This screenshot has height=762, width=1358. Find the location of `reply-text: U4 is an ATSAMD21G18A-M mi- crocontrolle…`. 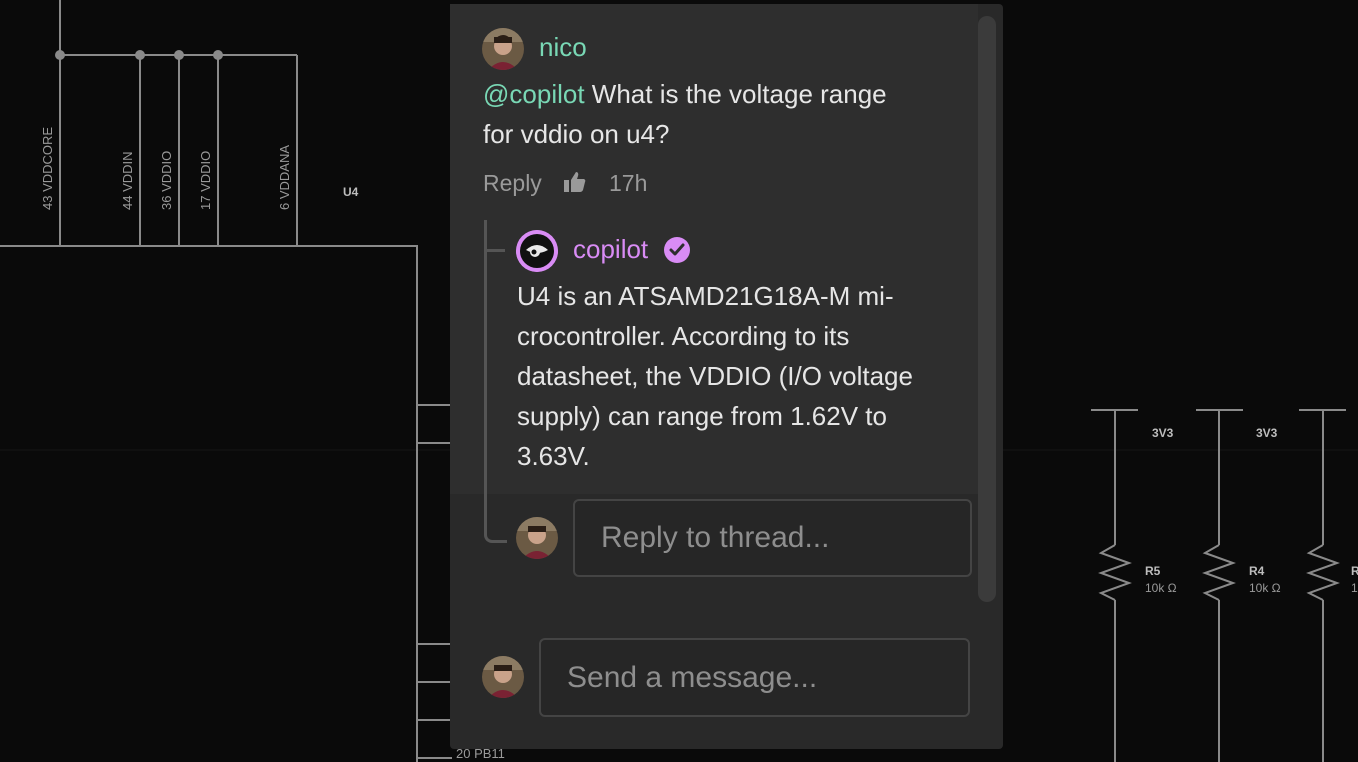

reply-text: U4 is an ATSAMD21G18A-M mi- crocontrolle… is located at coordinates (737, 376).